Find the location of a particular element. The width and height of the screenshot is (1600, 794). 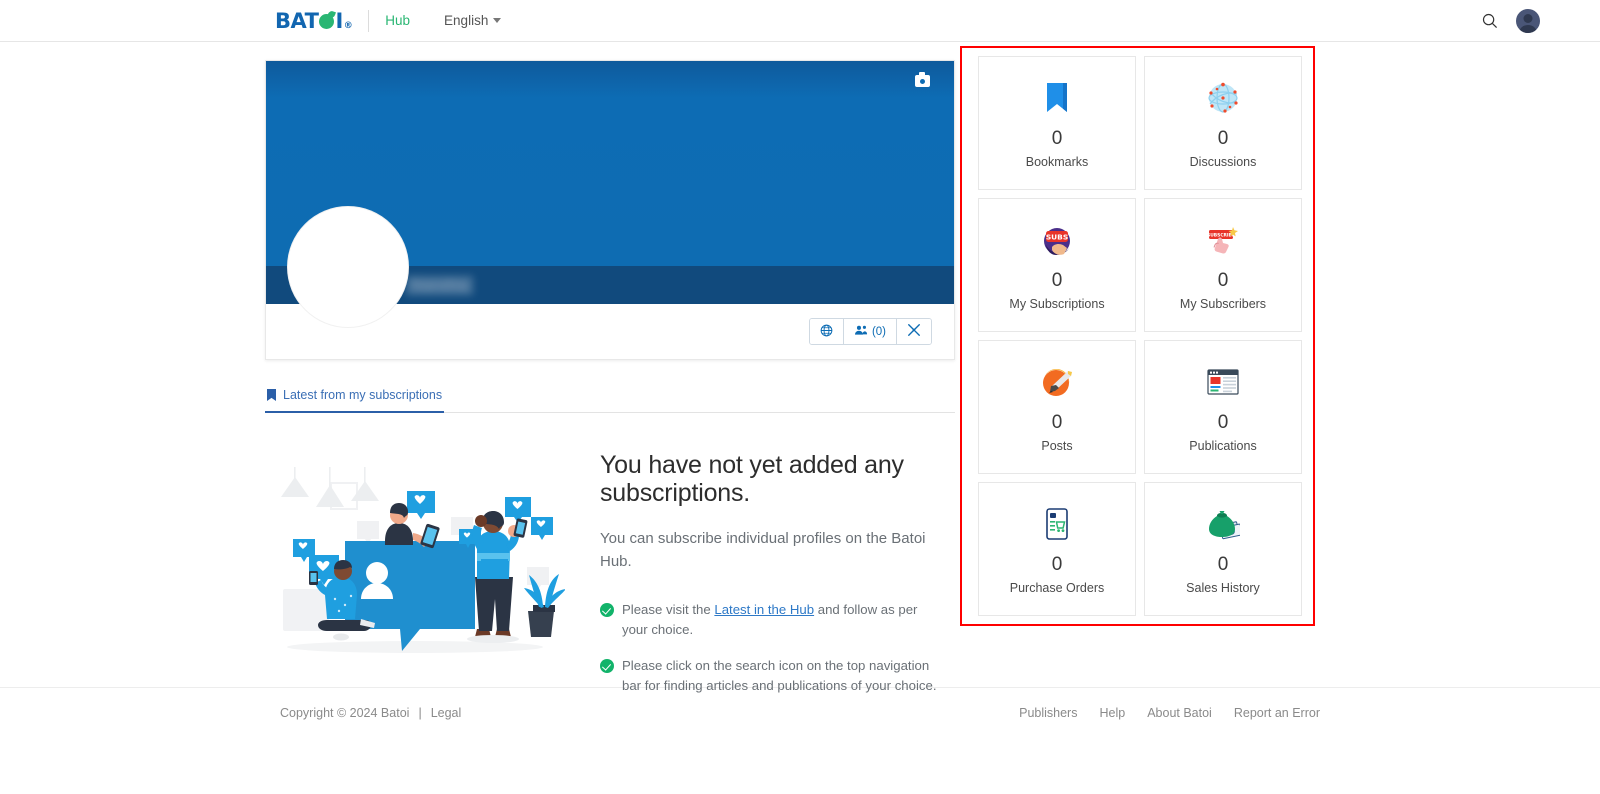

footer-link-help: Help is located at coordinates (1112, 713).